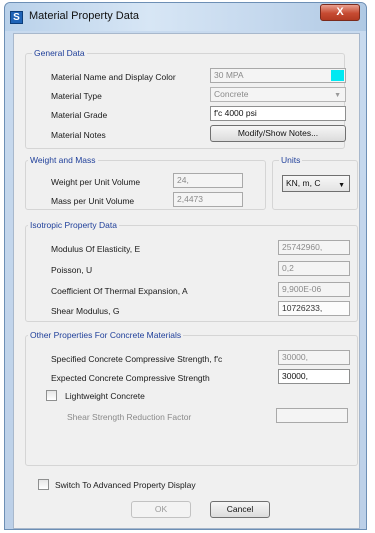 The width and height of the screenshot is (375, 533). What do you see at coordinates (229, 75) in the screenshot?
I see `material-name-value: 30 MPA` at bounding box center [229, 75].